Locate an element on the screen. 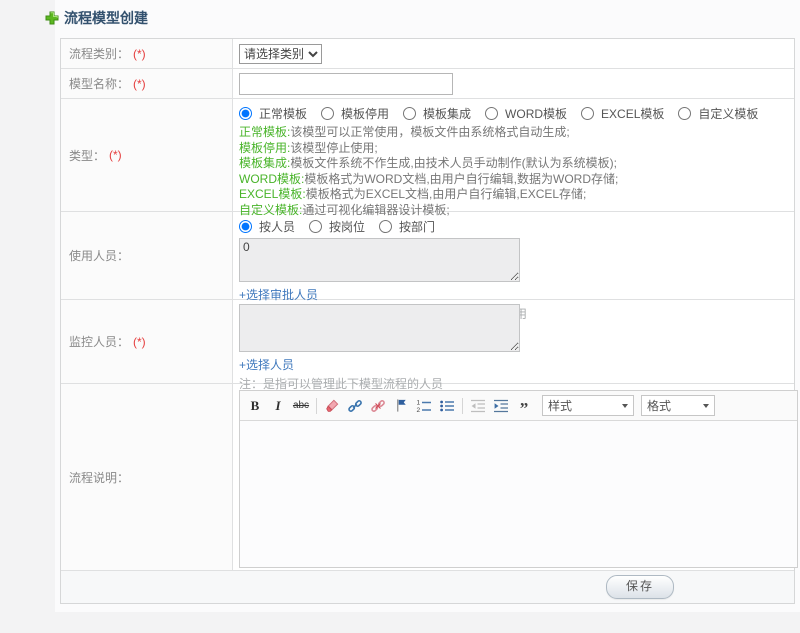  type-description: 模板集成:模板文件系统不作生成,由技术人员手动制作(默认为系统模板); is located at coordinates (513, 164).